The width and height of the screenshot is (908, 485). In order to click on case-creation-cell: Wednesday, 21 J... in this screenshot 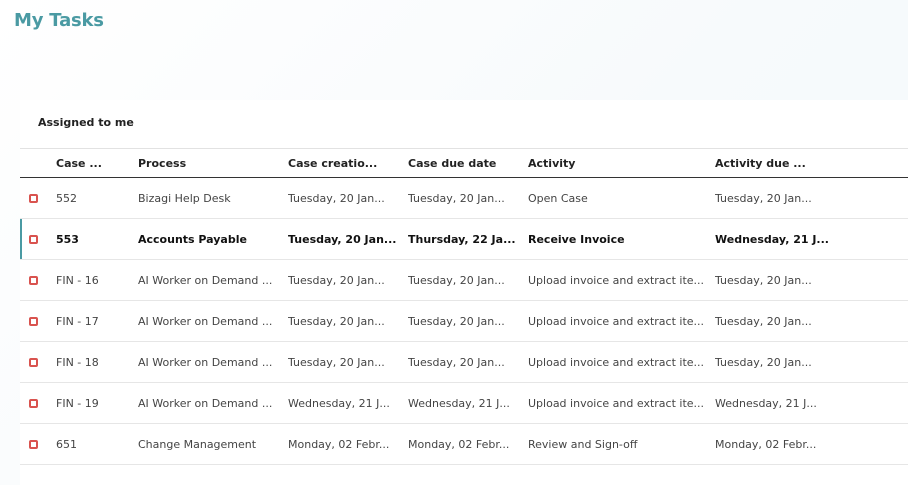, I will do `click(348, 403)`.